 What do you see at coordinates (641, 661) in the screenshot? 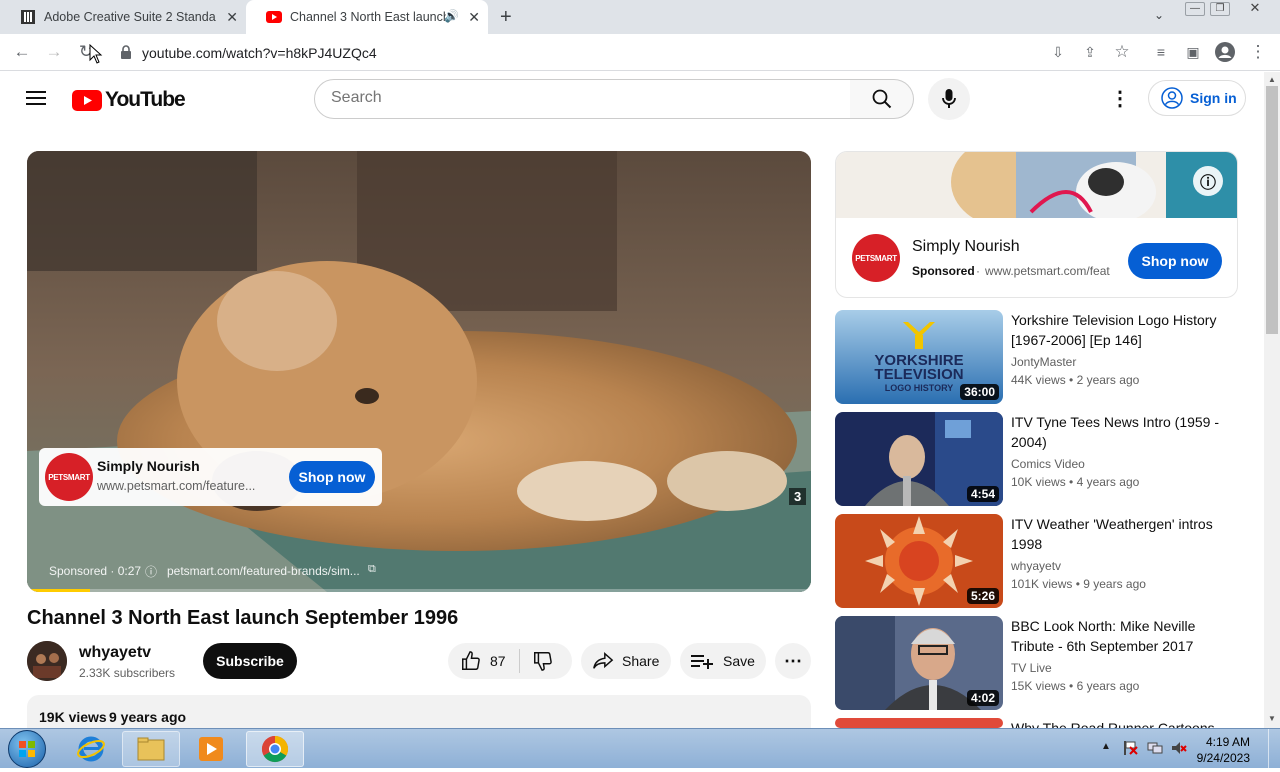
I see `share-label: Share` at bounding box center [641, 661].